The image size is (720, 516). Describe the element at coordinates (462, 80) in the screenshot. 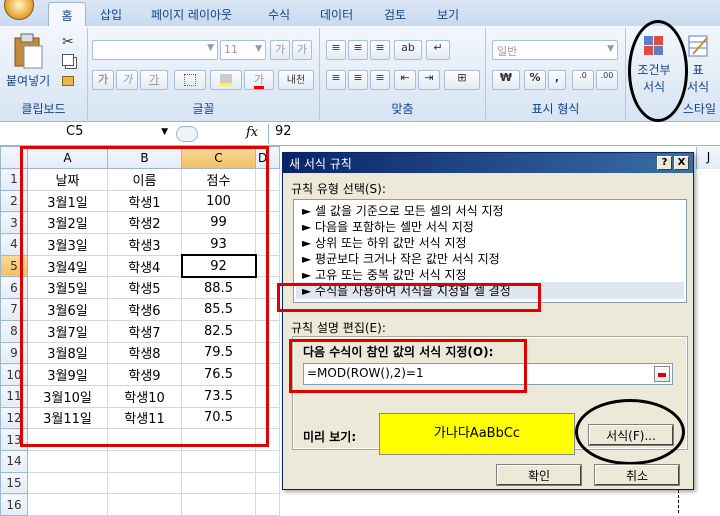

I see `merge-center-button: ⊞` at that location.